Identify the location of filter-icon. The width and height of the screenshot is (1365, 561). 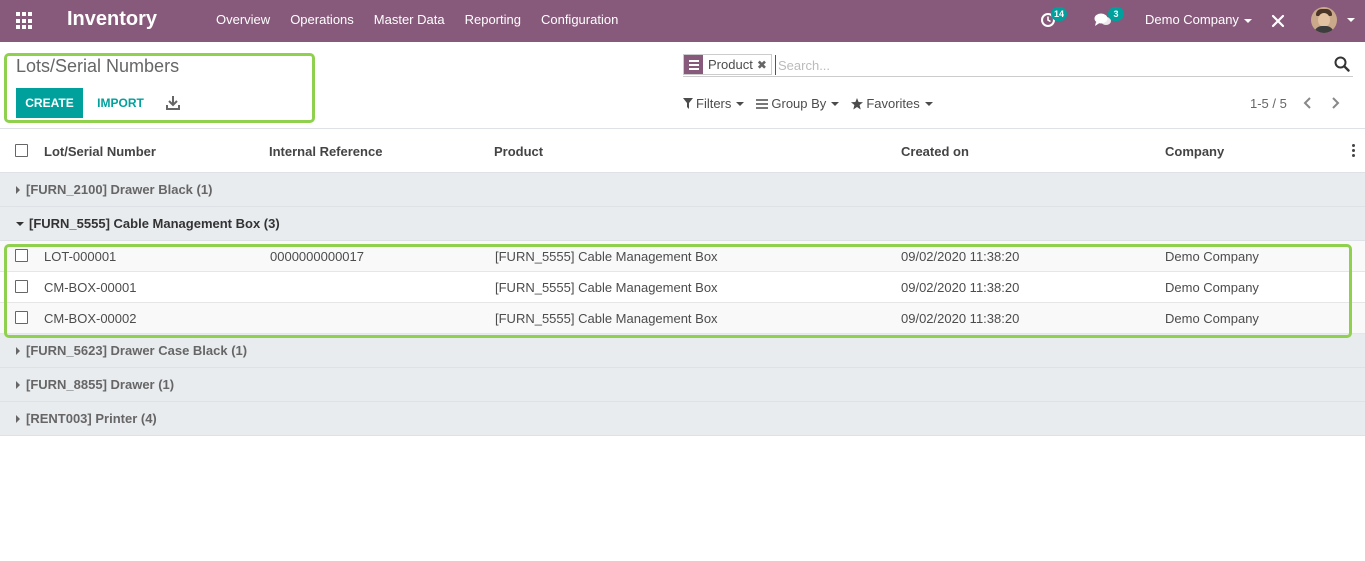
(688, 103).